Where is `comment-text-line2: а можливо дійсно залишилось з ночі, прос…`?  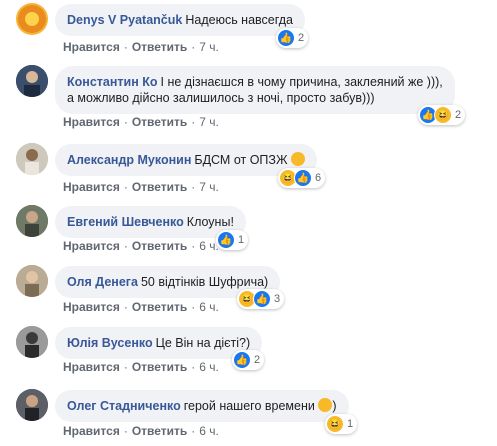 comment-text-line2: а можливо дійсно залишилось з ночі, прос… is located at coordinates (221, 98).